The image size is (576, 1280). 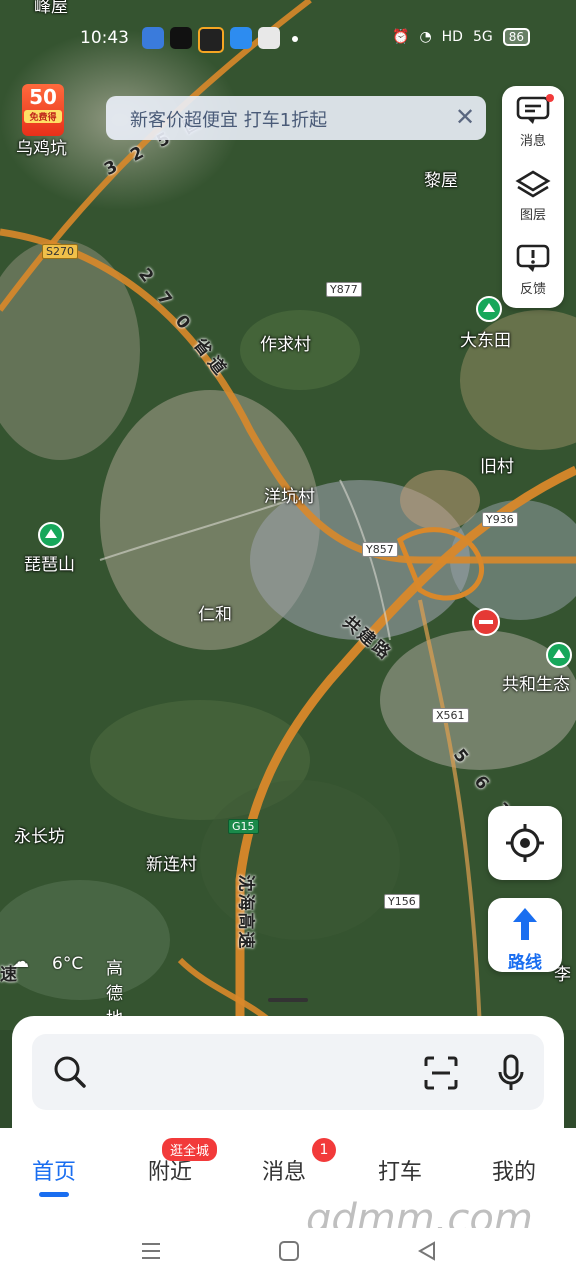 I want to click on sheet-drag-handle, so click(x=288, y=1000).